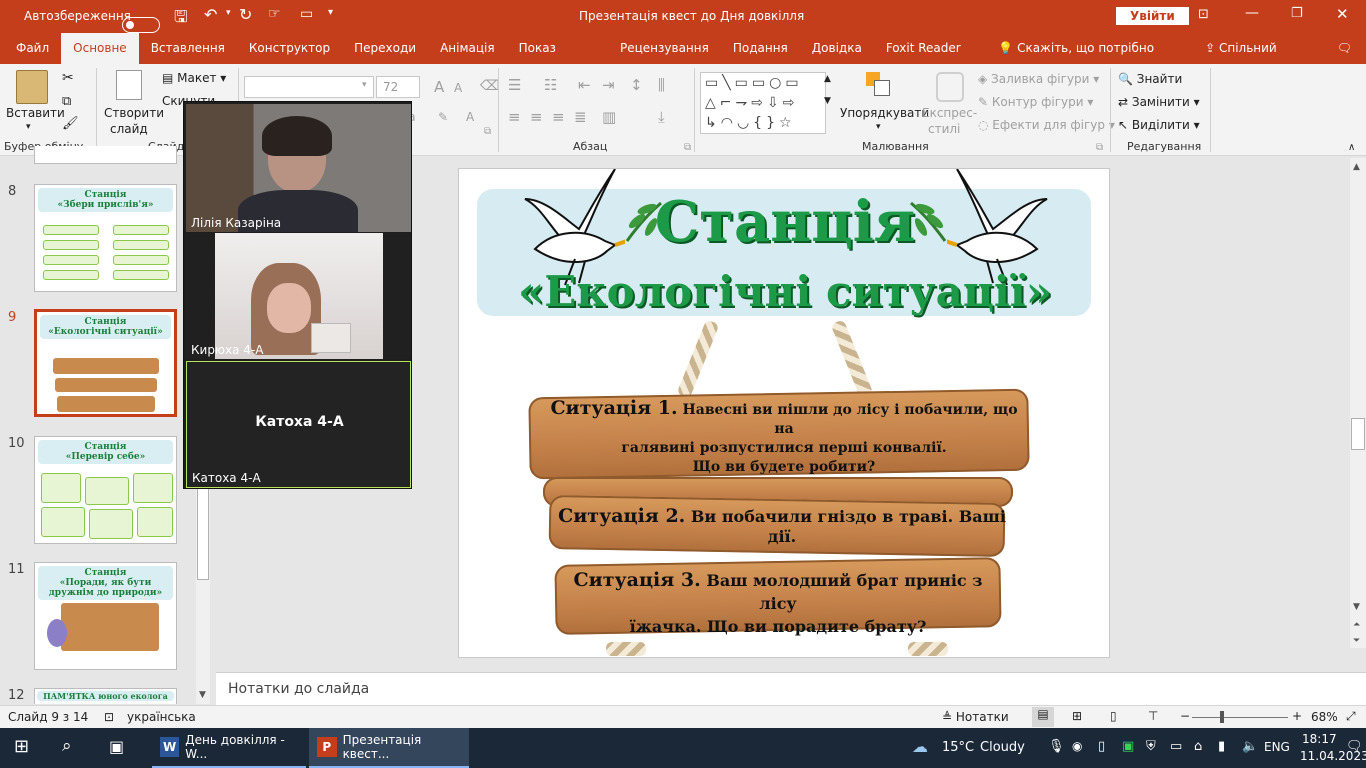 The image size is (1366, 768). Describe the element at coordinates (536, 117) in the screenshot. I see `align-center-icon: ≡` at that location.